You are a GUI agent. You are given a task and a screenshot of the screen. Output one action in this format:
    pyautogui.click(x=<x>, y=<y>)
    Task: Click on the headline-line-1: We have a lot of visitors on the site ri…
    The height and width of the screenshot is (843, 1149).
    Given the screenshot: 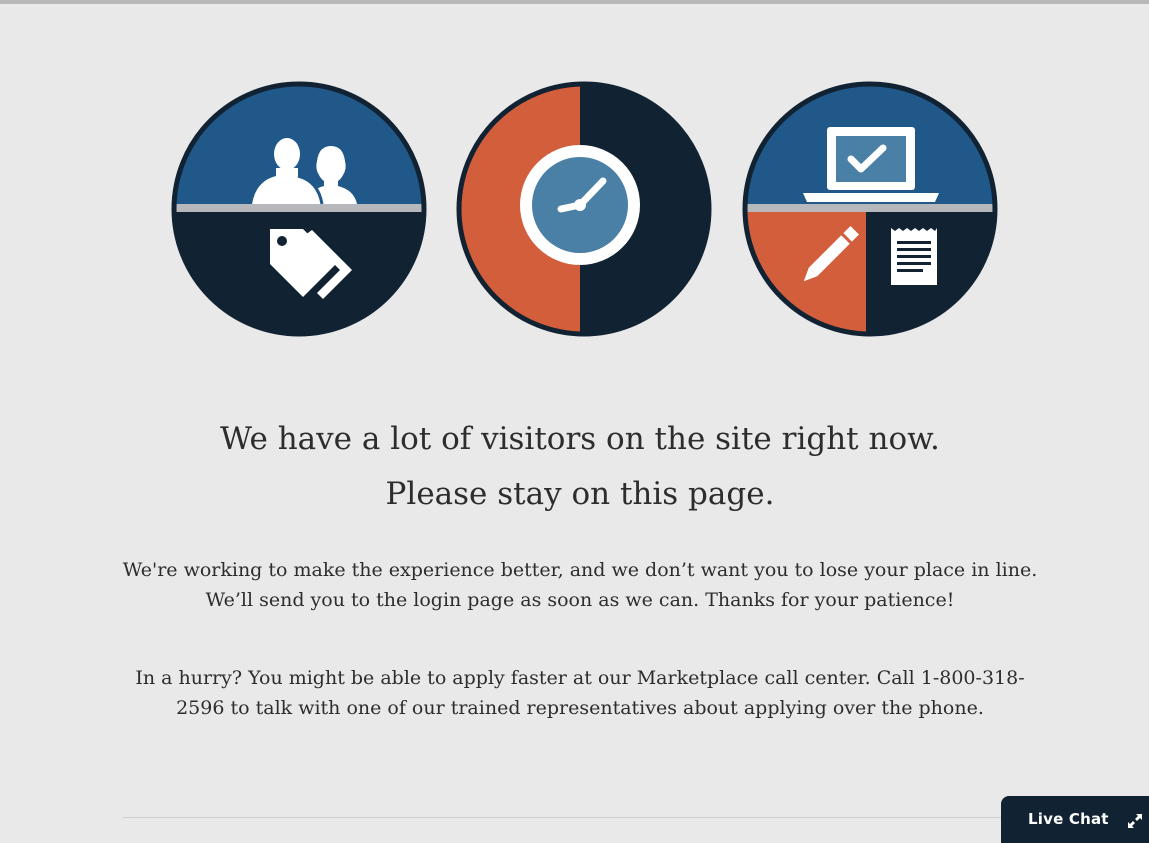 What is the action you would take?
    pyautogui.click(x=580, y=439)
    